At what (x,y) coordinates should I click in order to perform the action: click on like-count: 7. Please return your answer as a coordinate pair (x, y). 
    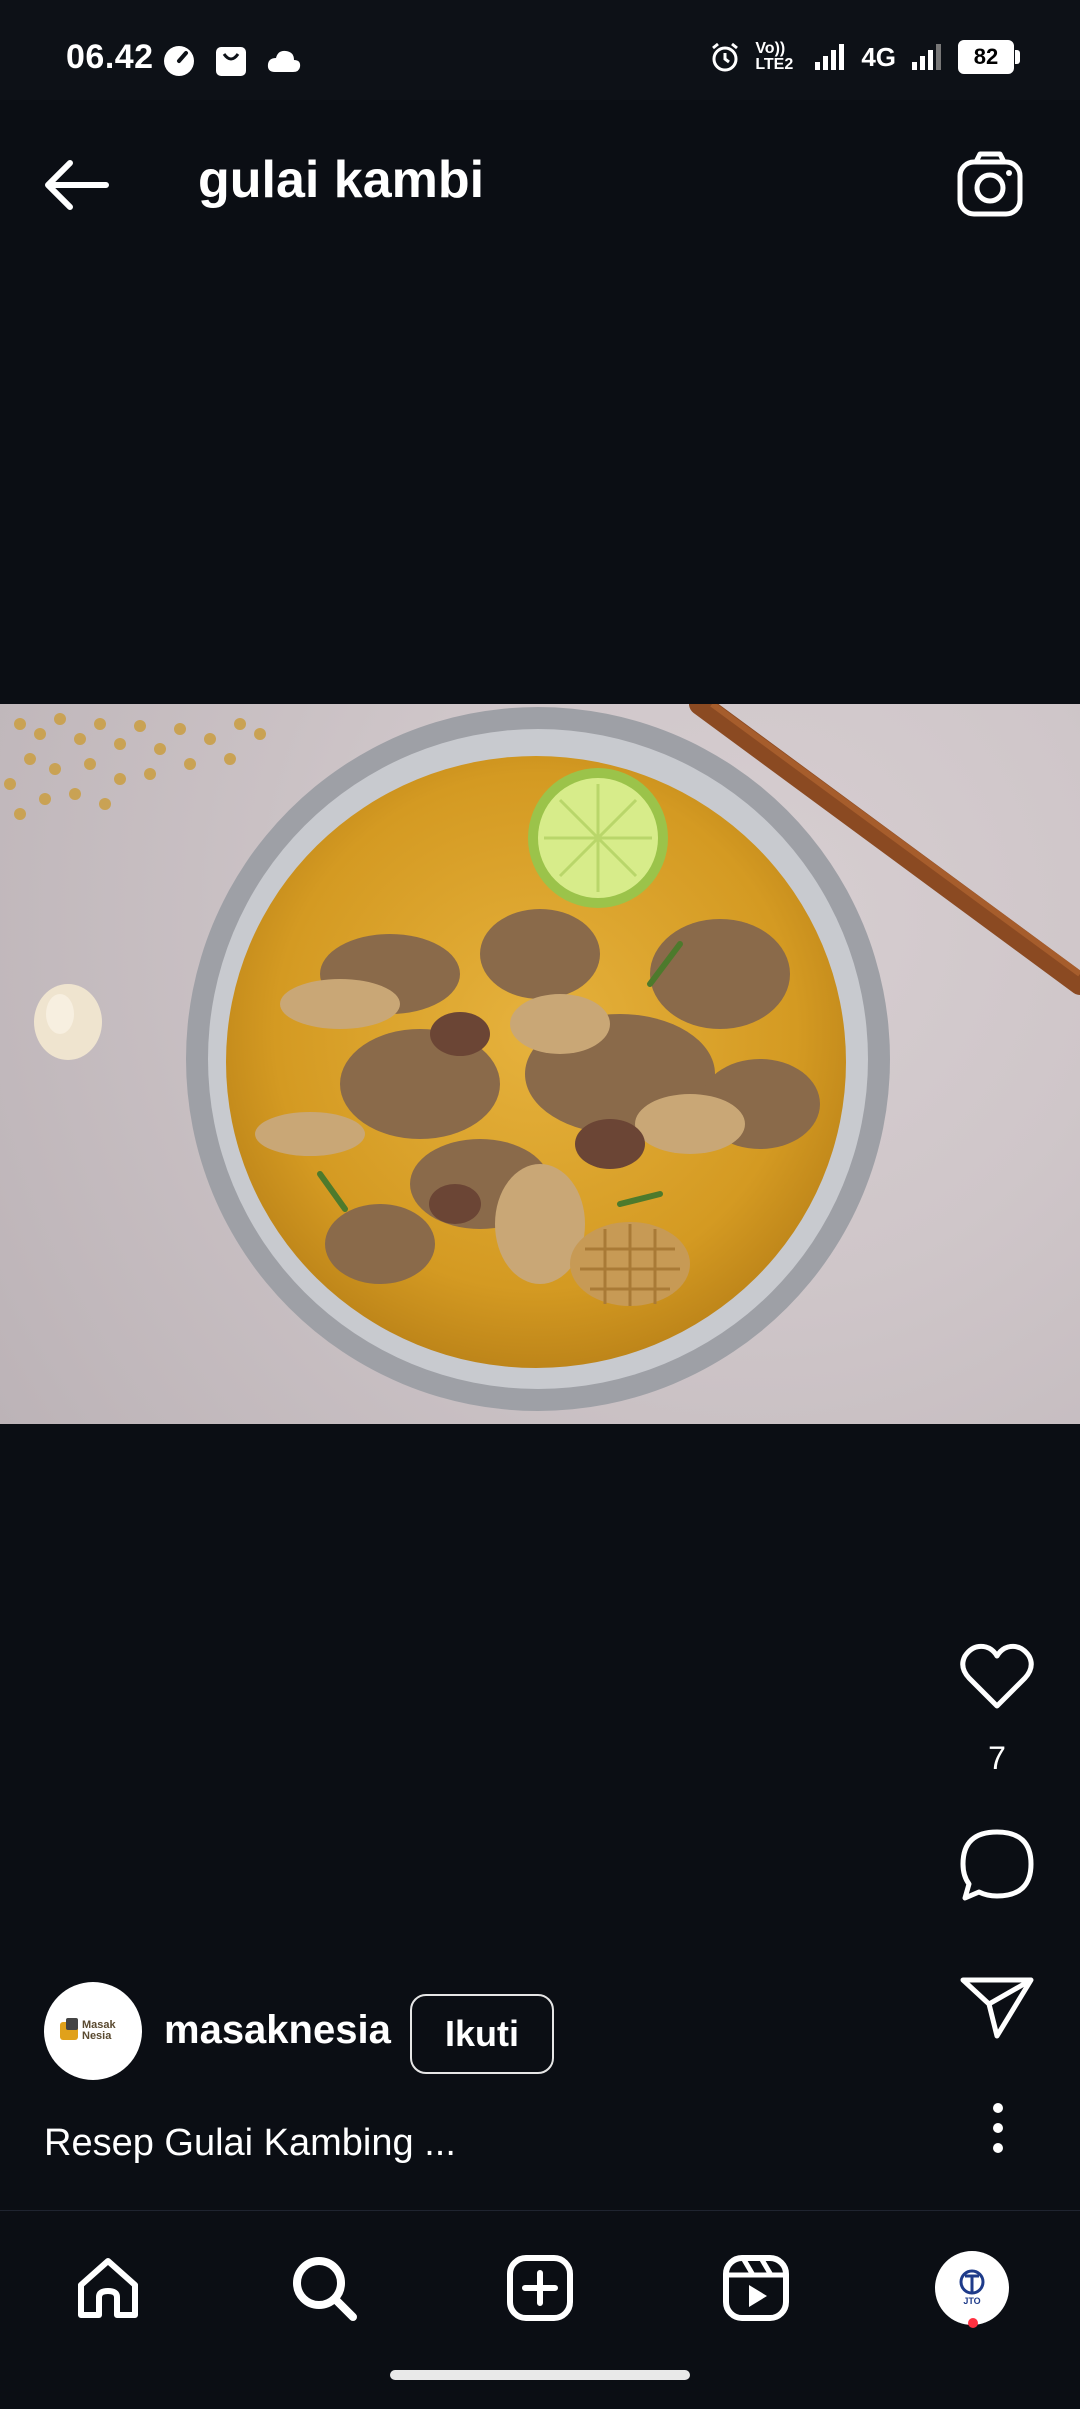
    Looking at the image, I should click on (997, 1758).